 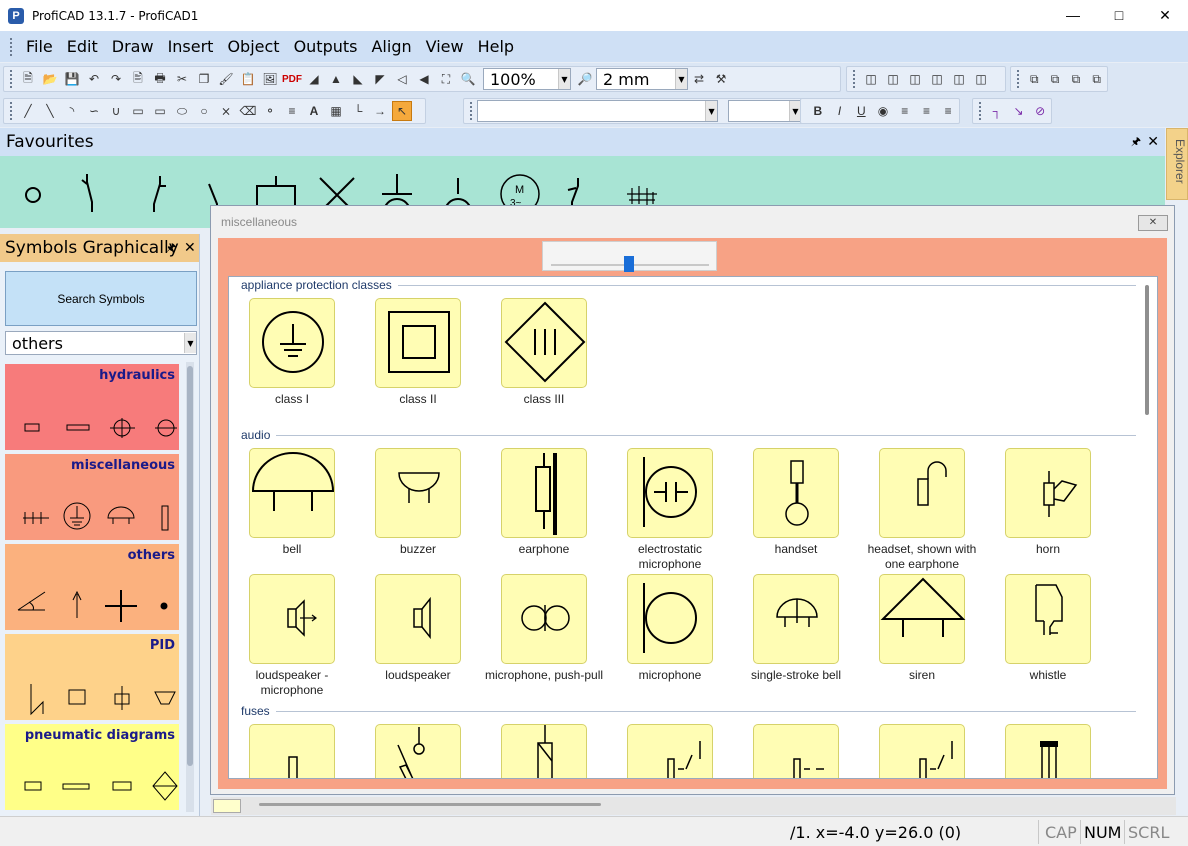 I want to click on redo-icon: ↷, so click(x=116, y=79).